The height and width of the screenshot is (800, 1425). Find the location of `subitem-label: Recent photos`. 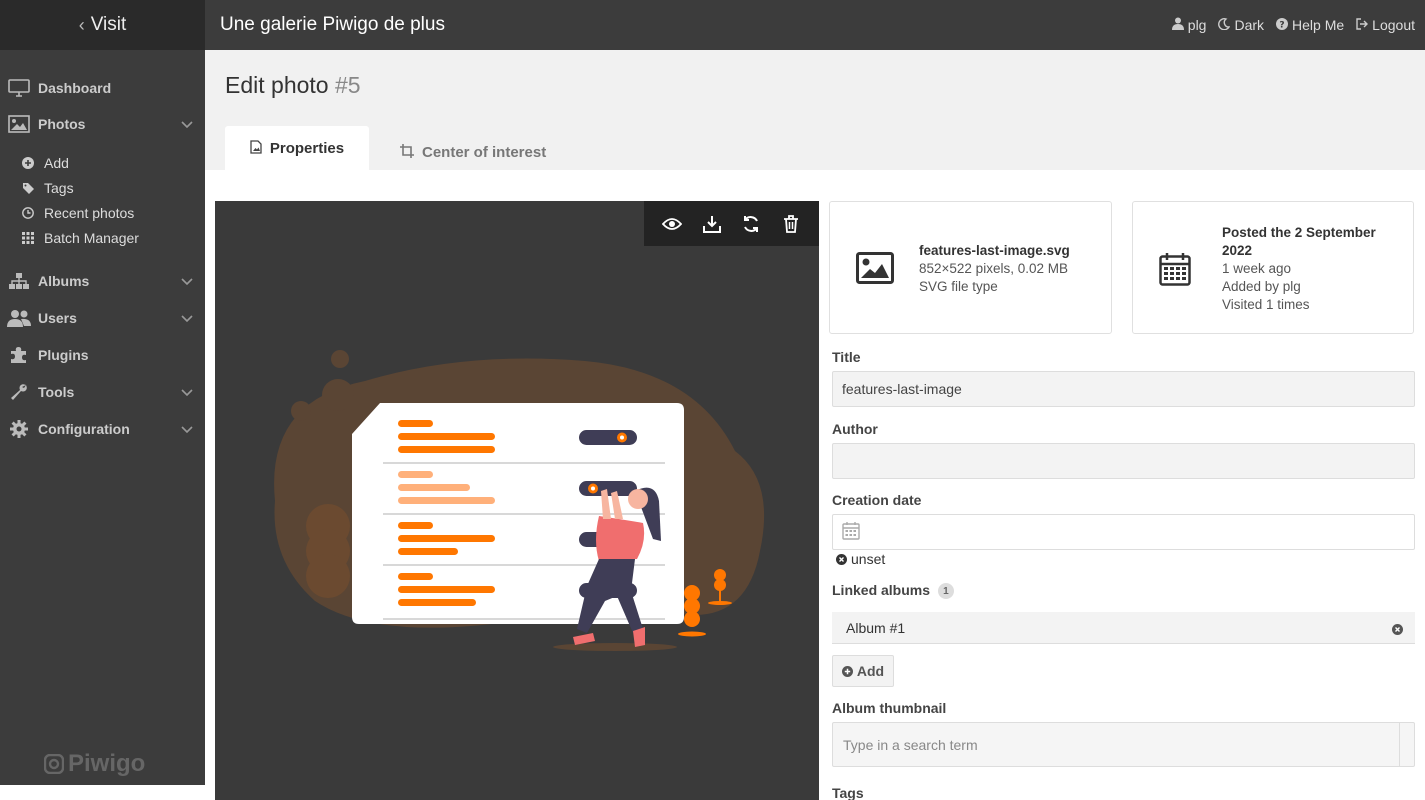

subitem-label: Recent photos is located at coordinates (89, 213).